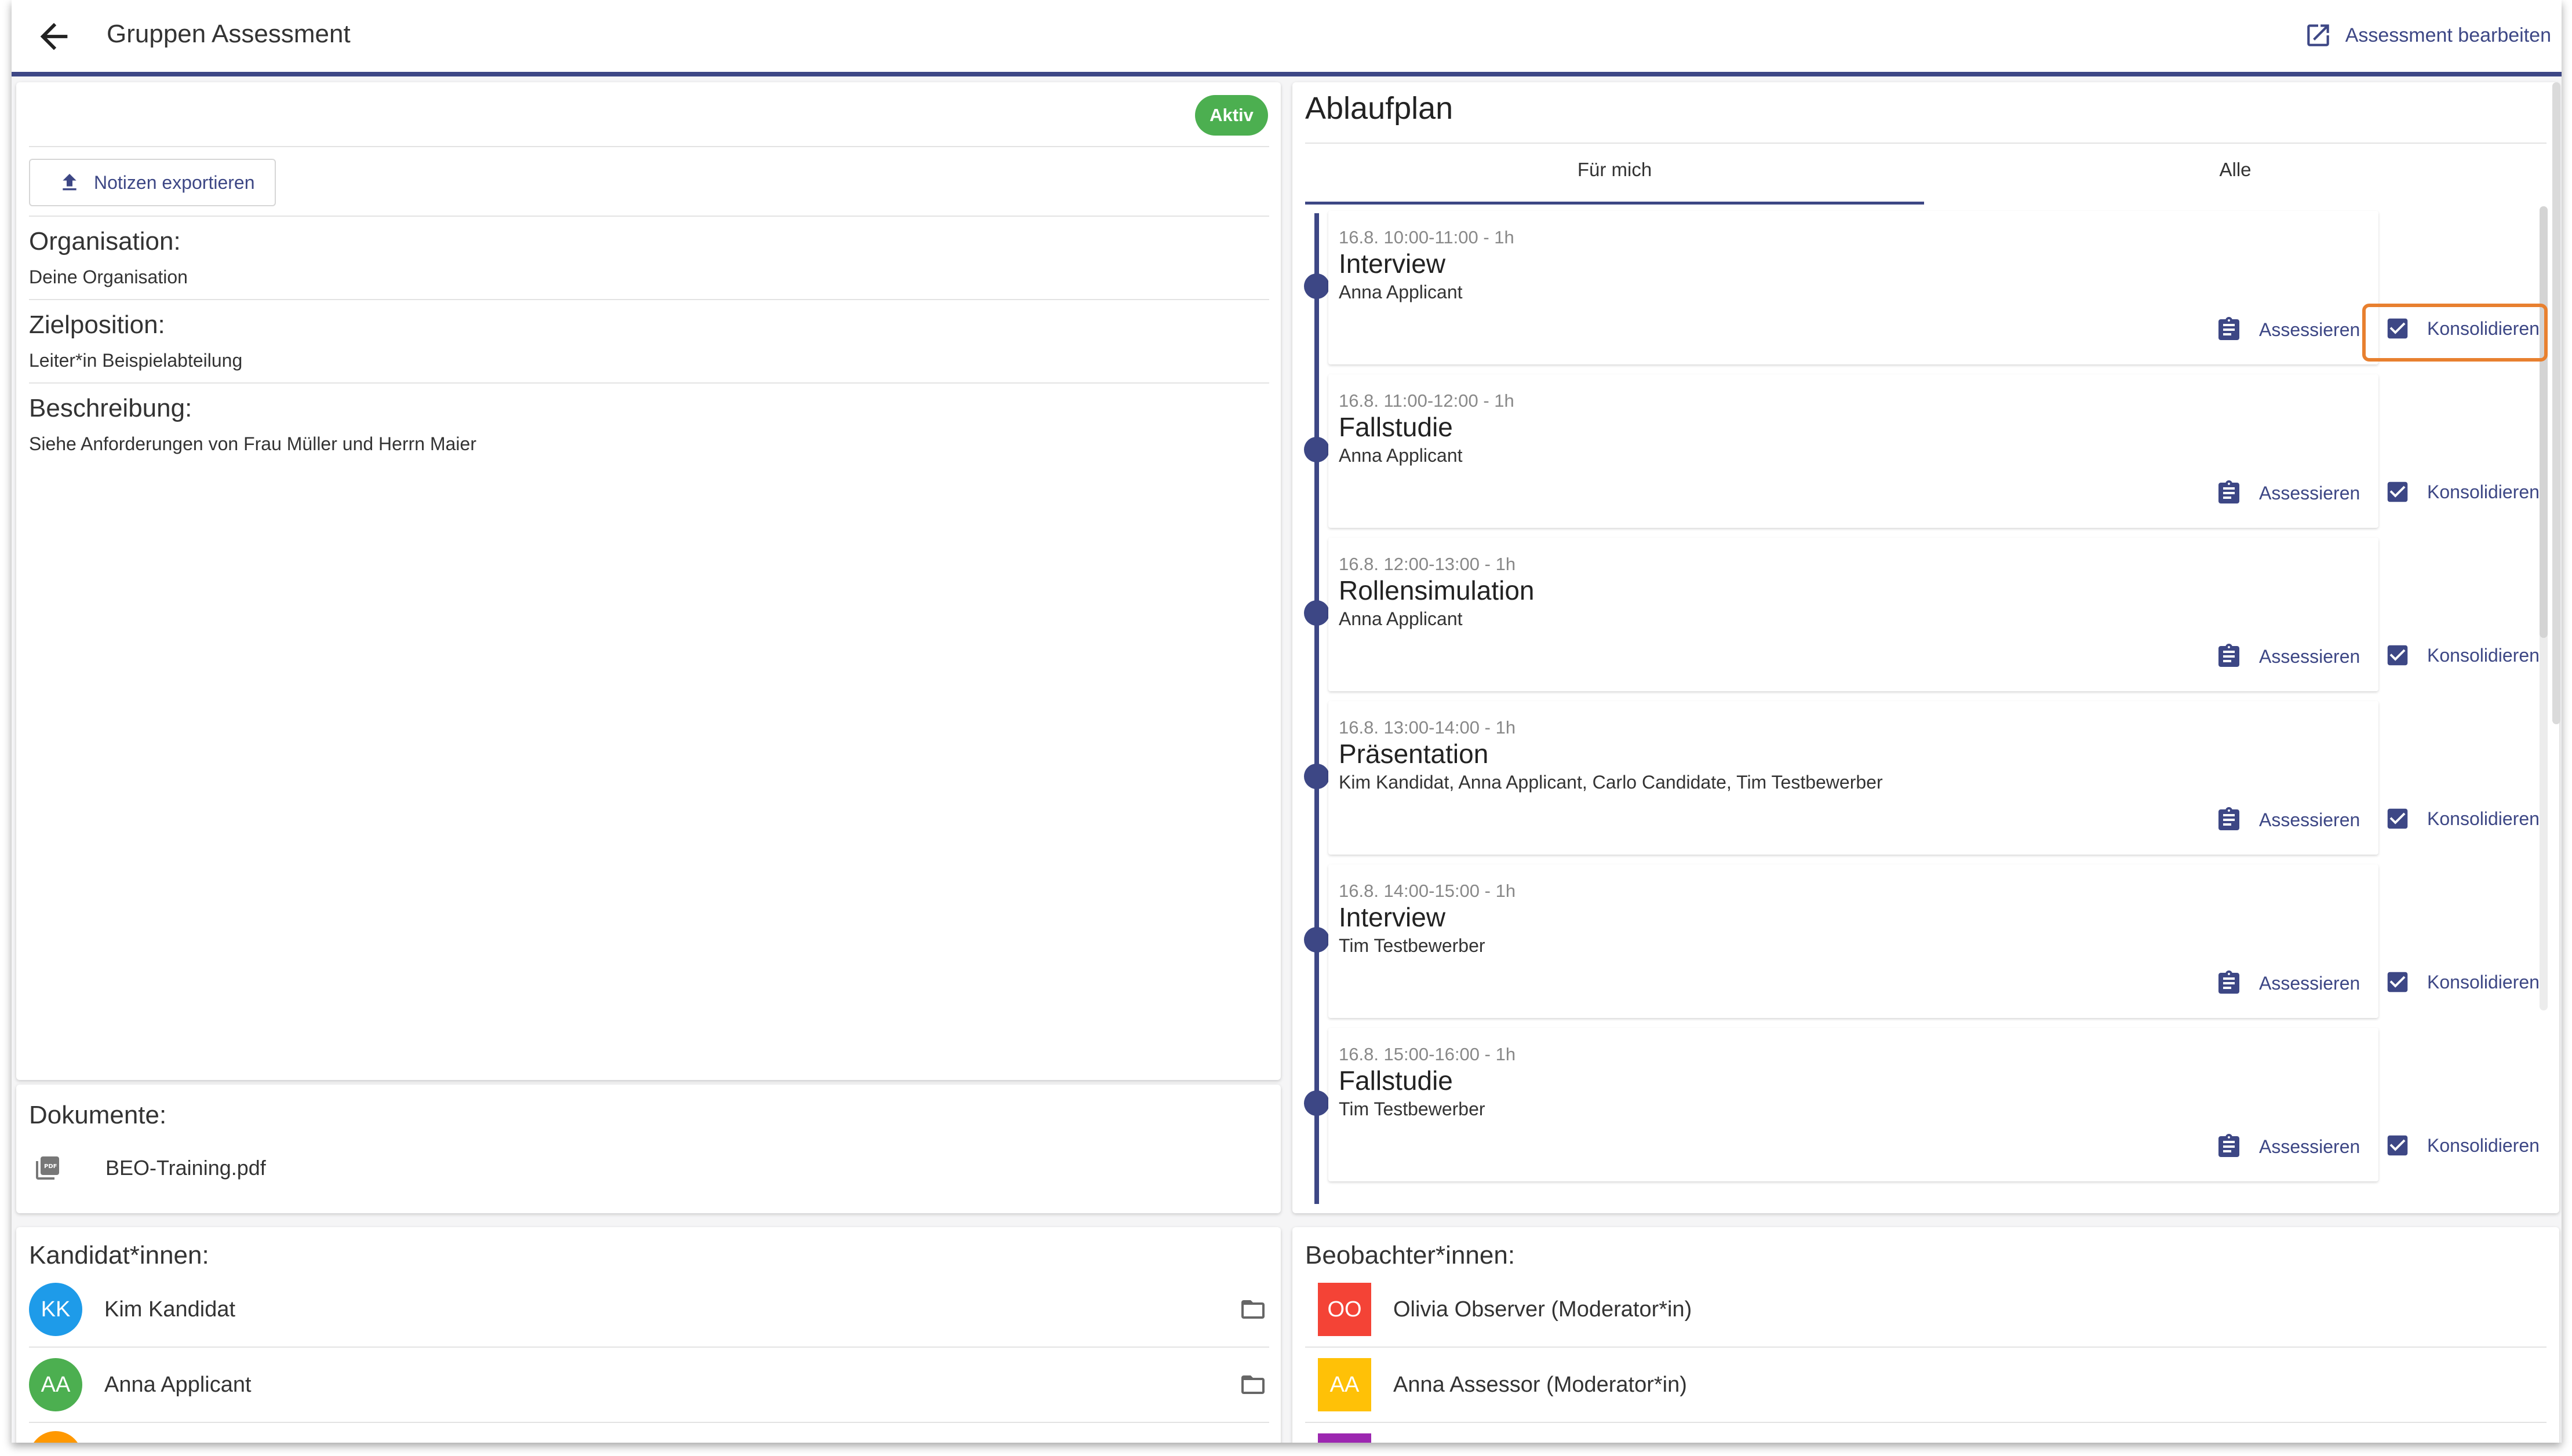 Image resolution: width=2572 pixels, height=1456 pixels. I want to click on schedule-exercise: Präsentation, so click(1414, 754).